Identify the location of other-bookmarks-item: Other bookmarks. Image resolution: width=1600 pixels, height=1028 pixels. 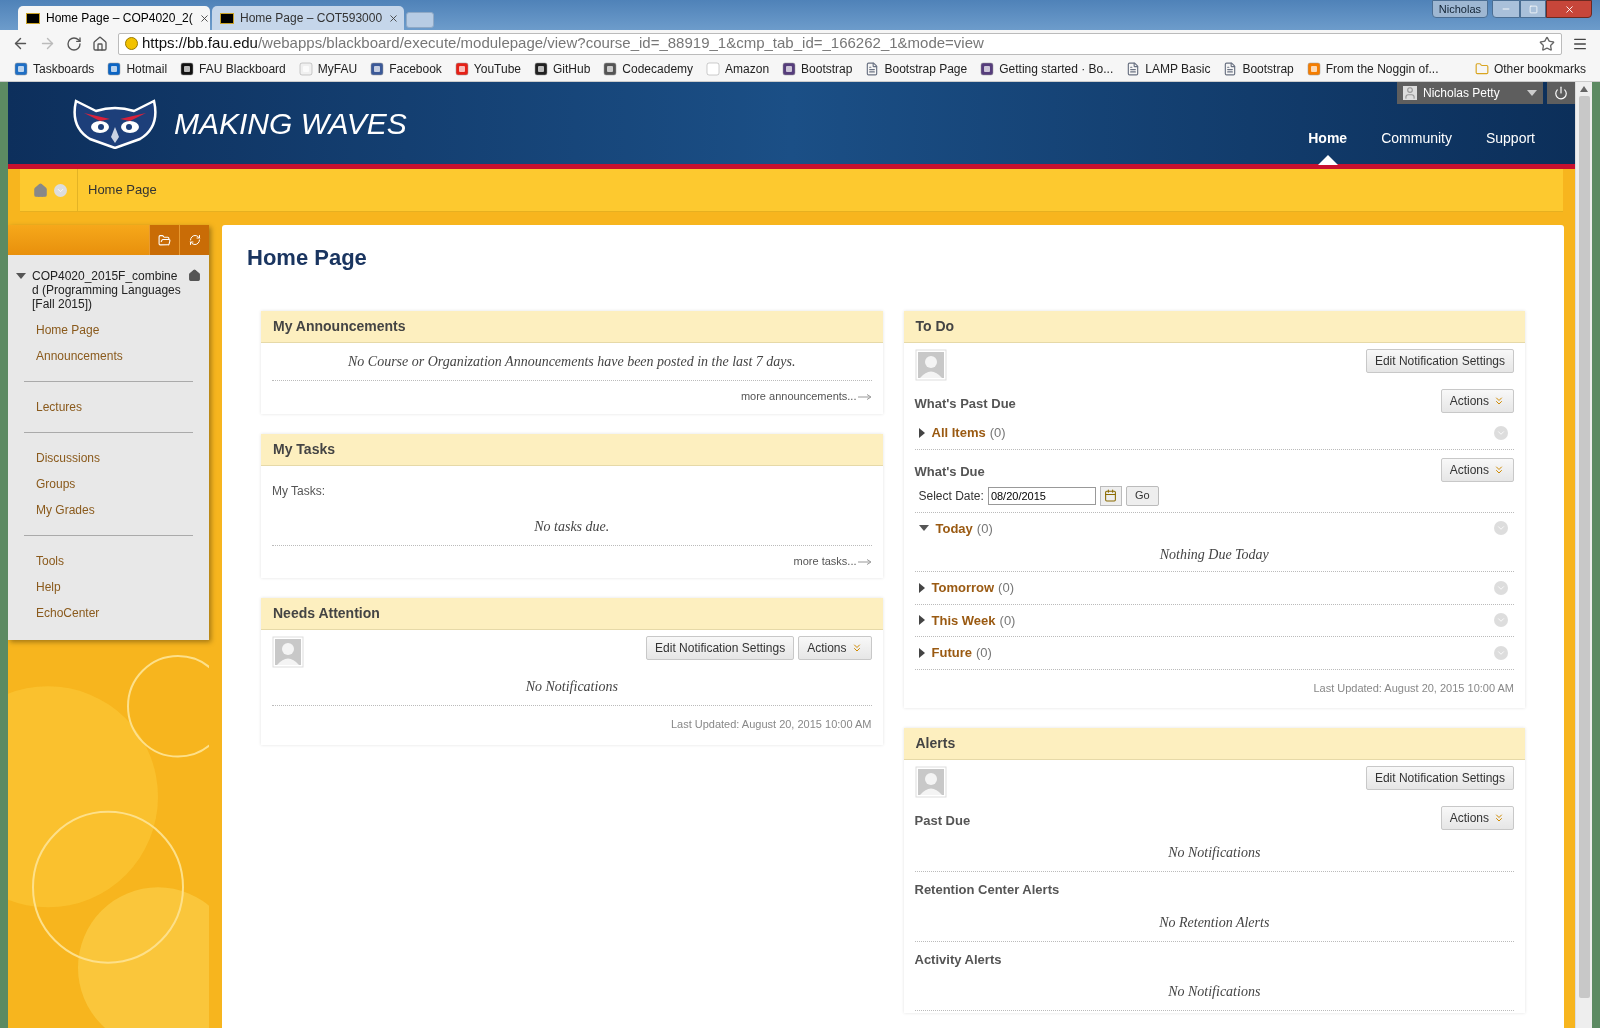
(1530, 69).